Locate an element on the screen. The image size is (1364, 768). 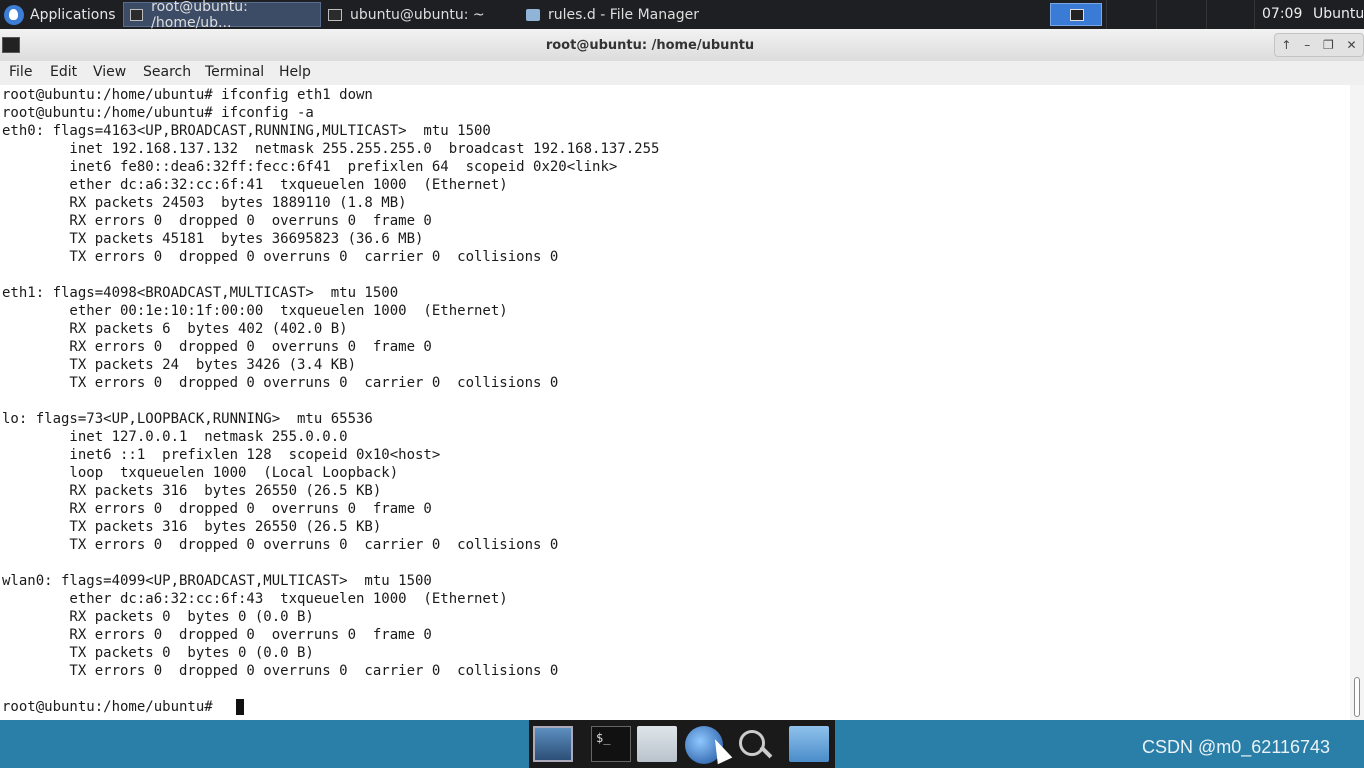
minimize-button: – is located at coordinates (1307, 45).